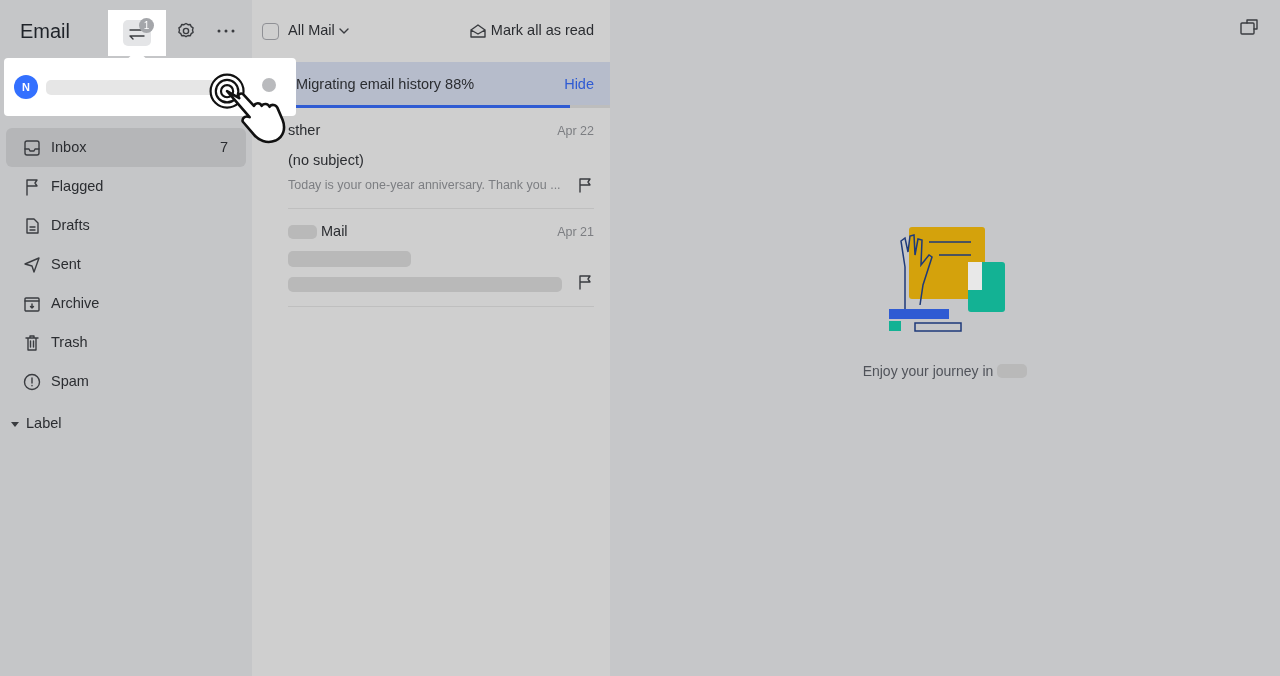  I want to click on sidebar-item: Drafts, so click(126, 225).